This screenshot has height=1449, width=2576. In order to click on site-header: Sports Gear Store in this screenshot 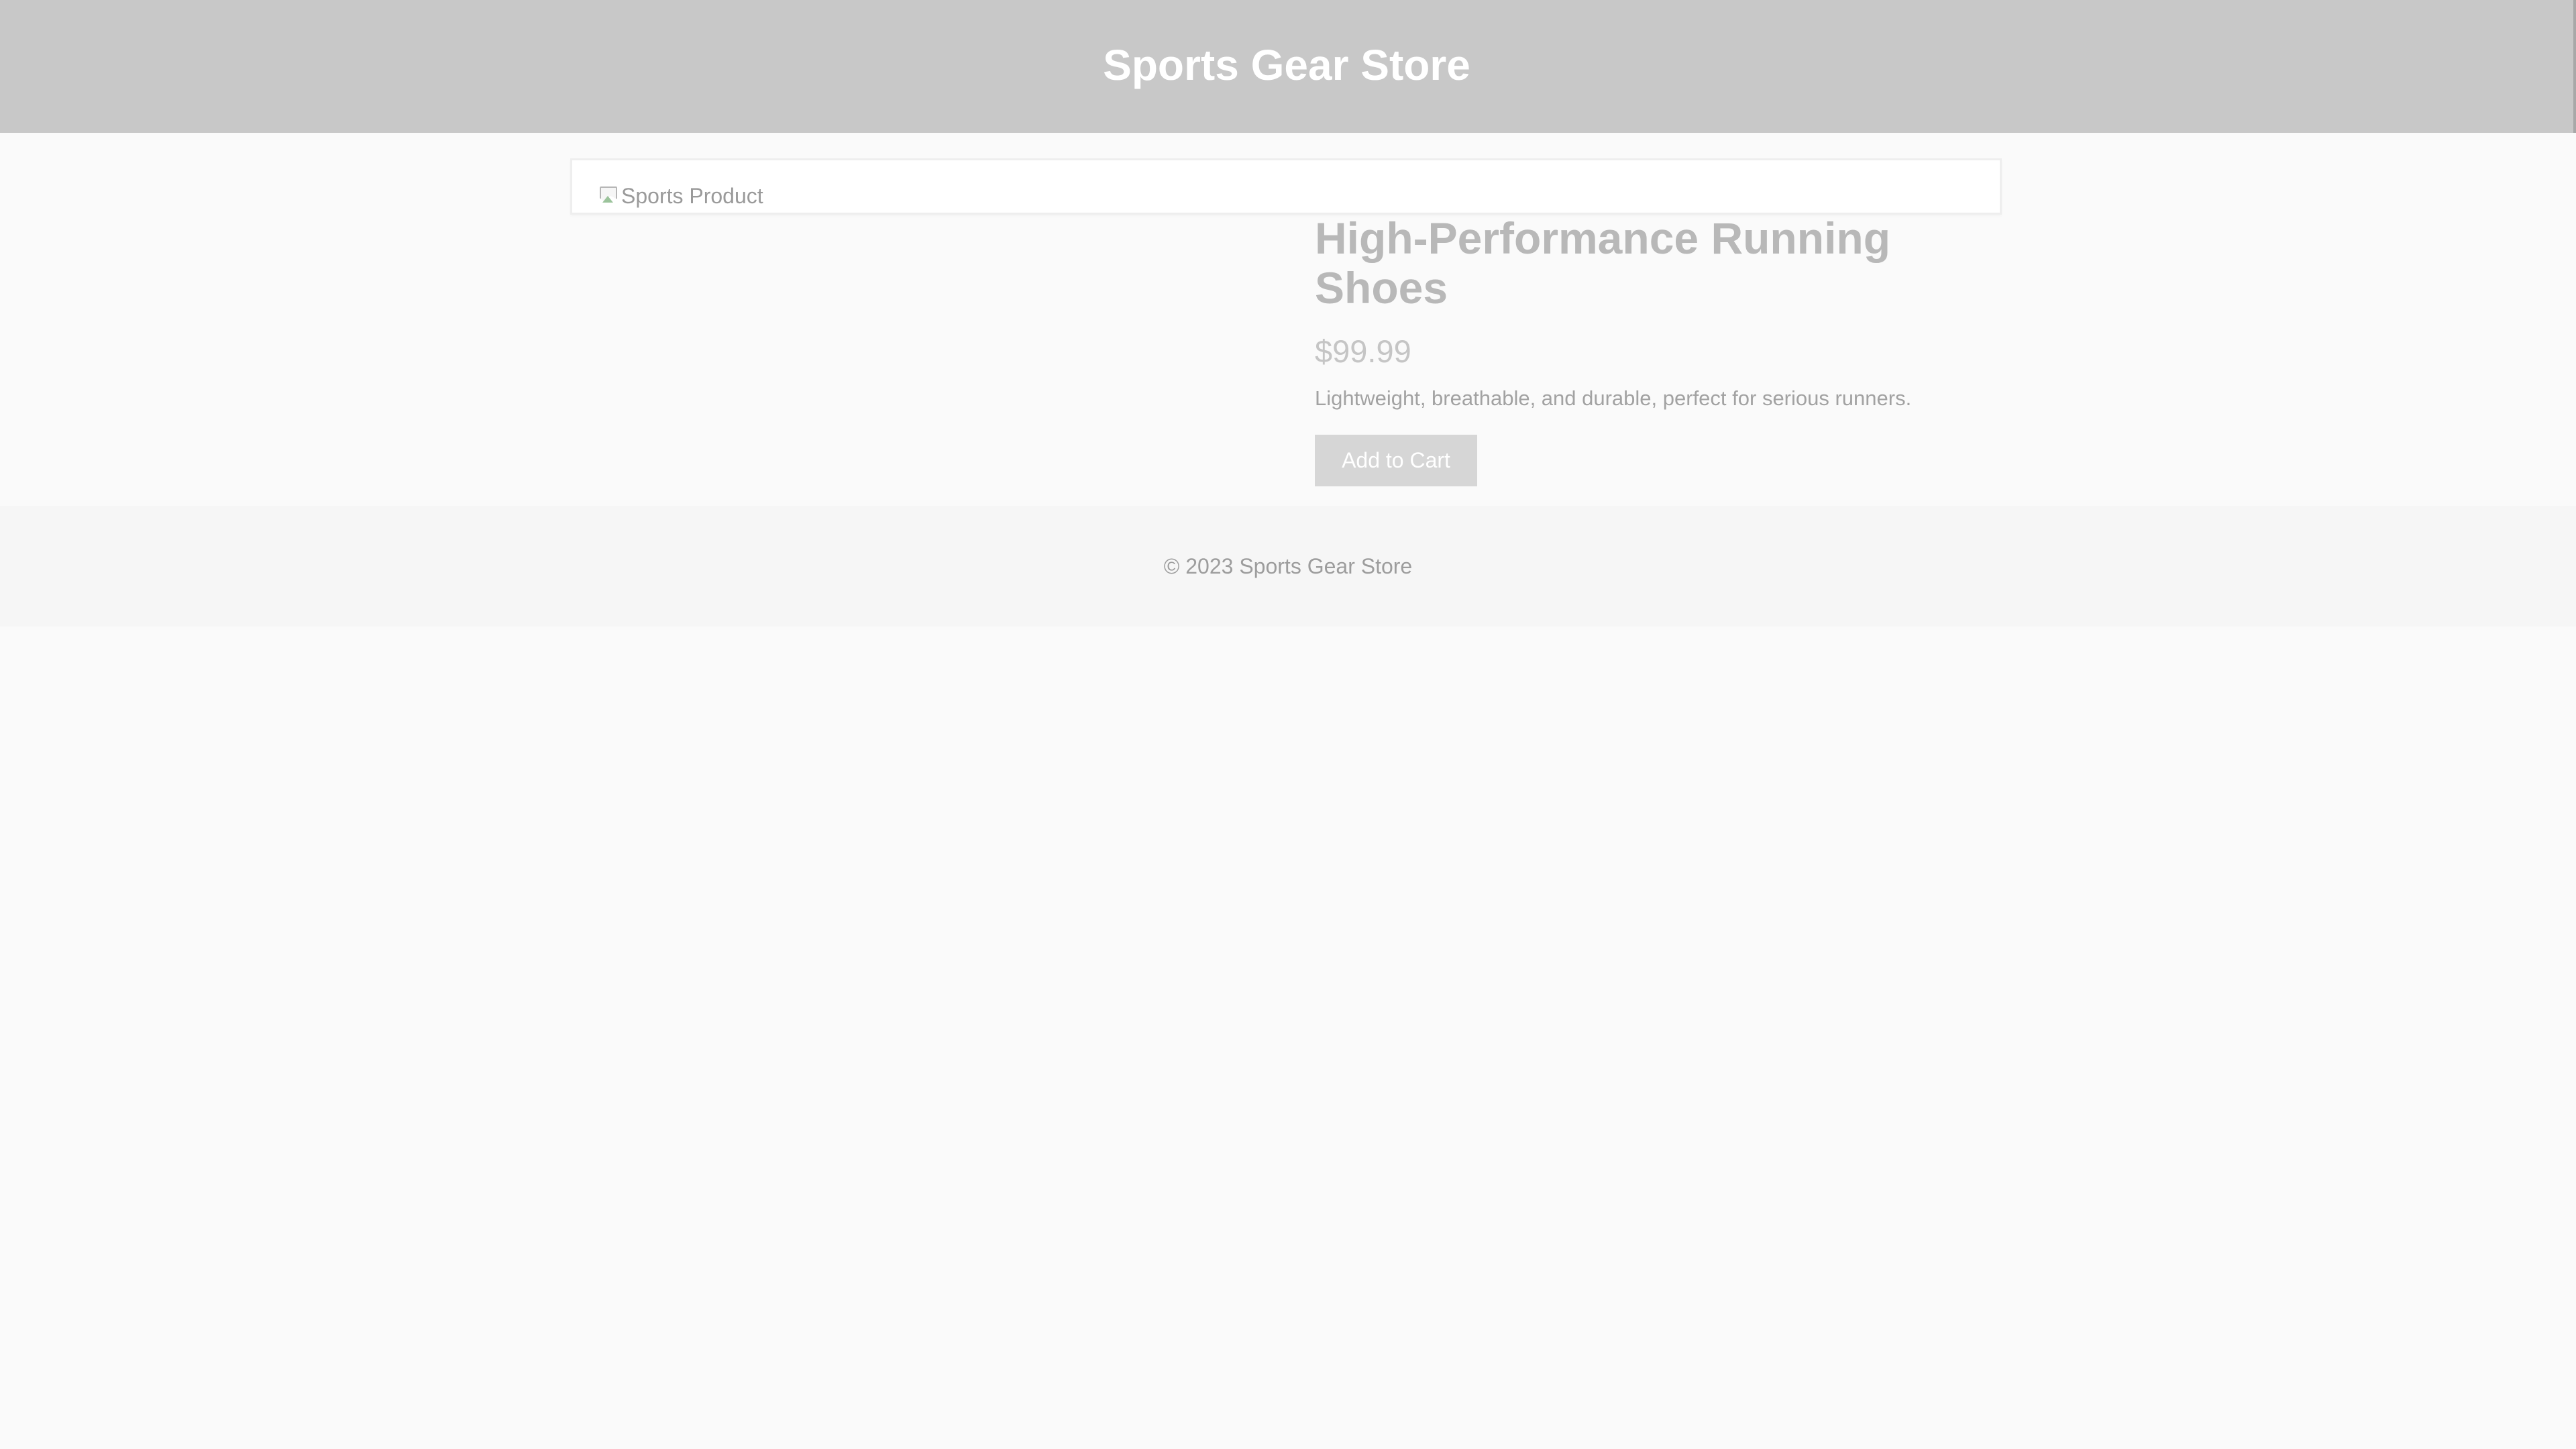, I will do `click(1288, 66)`.